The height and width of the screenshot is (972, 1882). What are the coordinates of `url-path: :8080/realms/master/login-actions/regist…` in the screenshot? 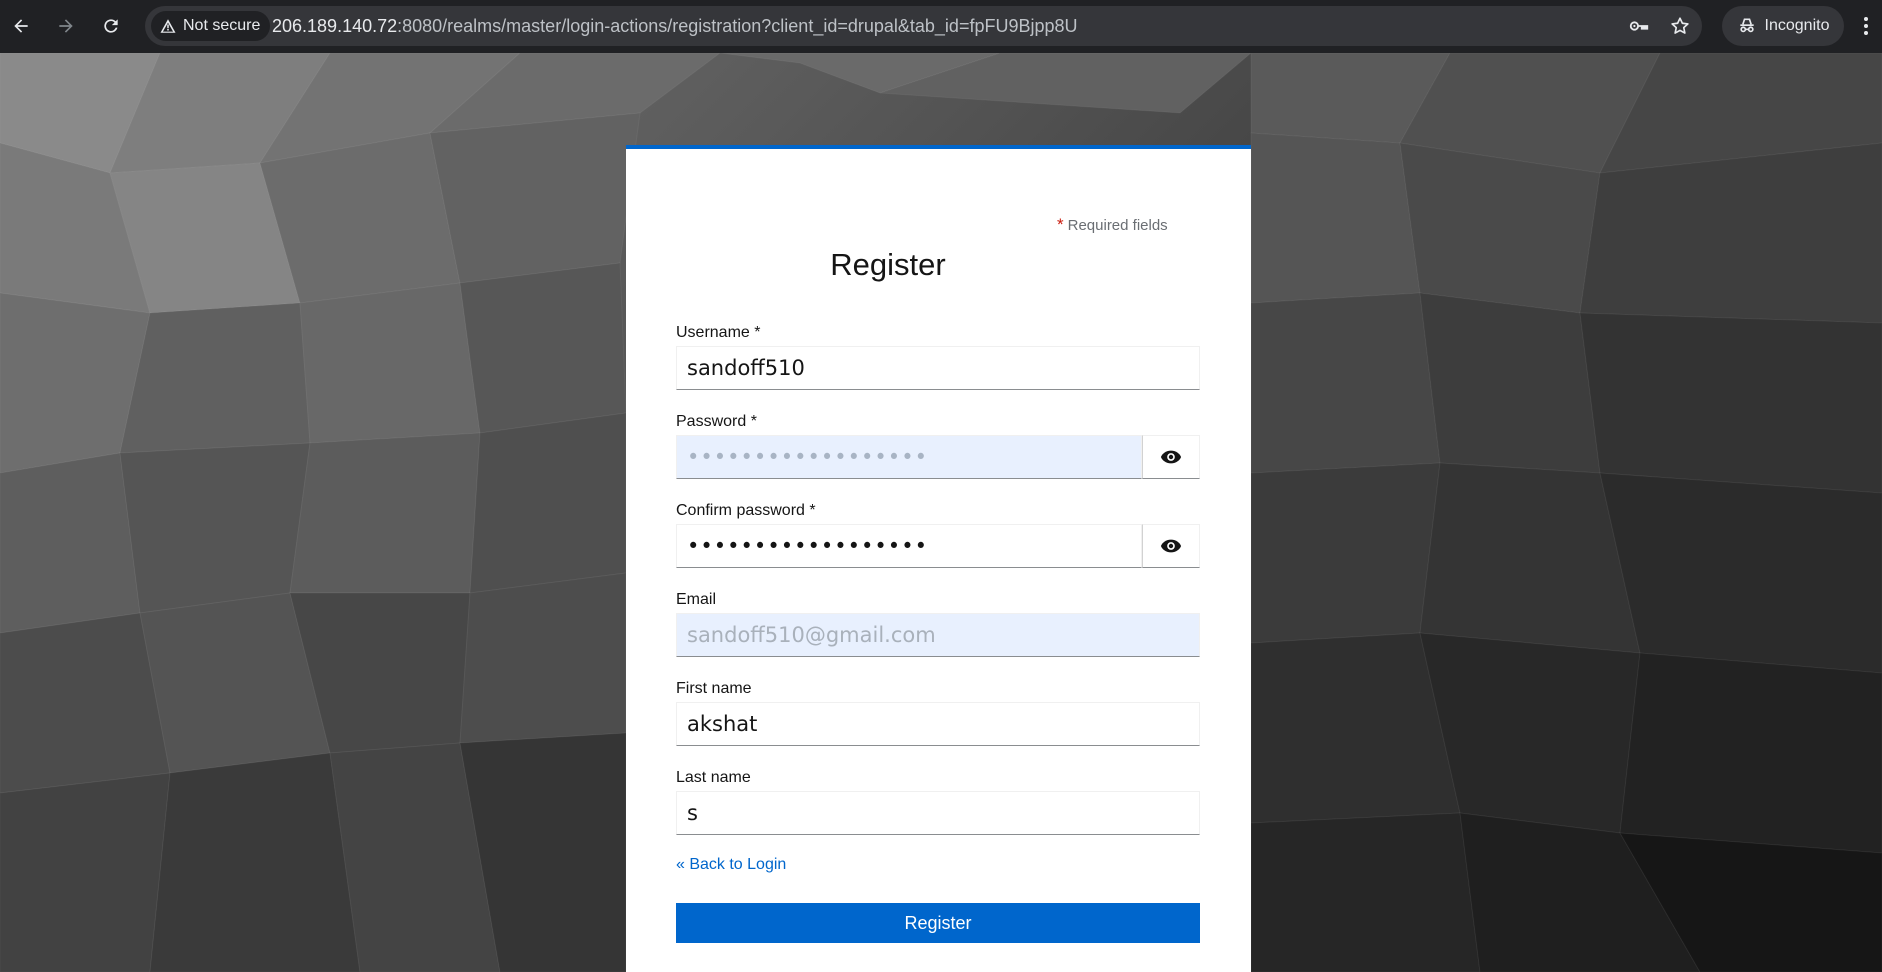 It's located at (737, 26).